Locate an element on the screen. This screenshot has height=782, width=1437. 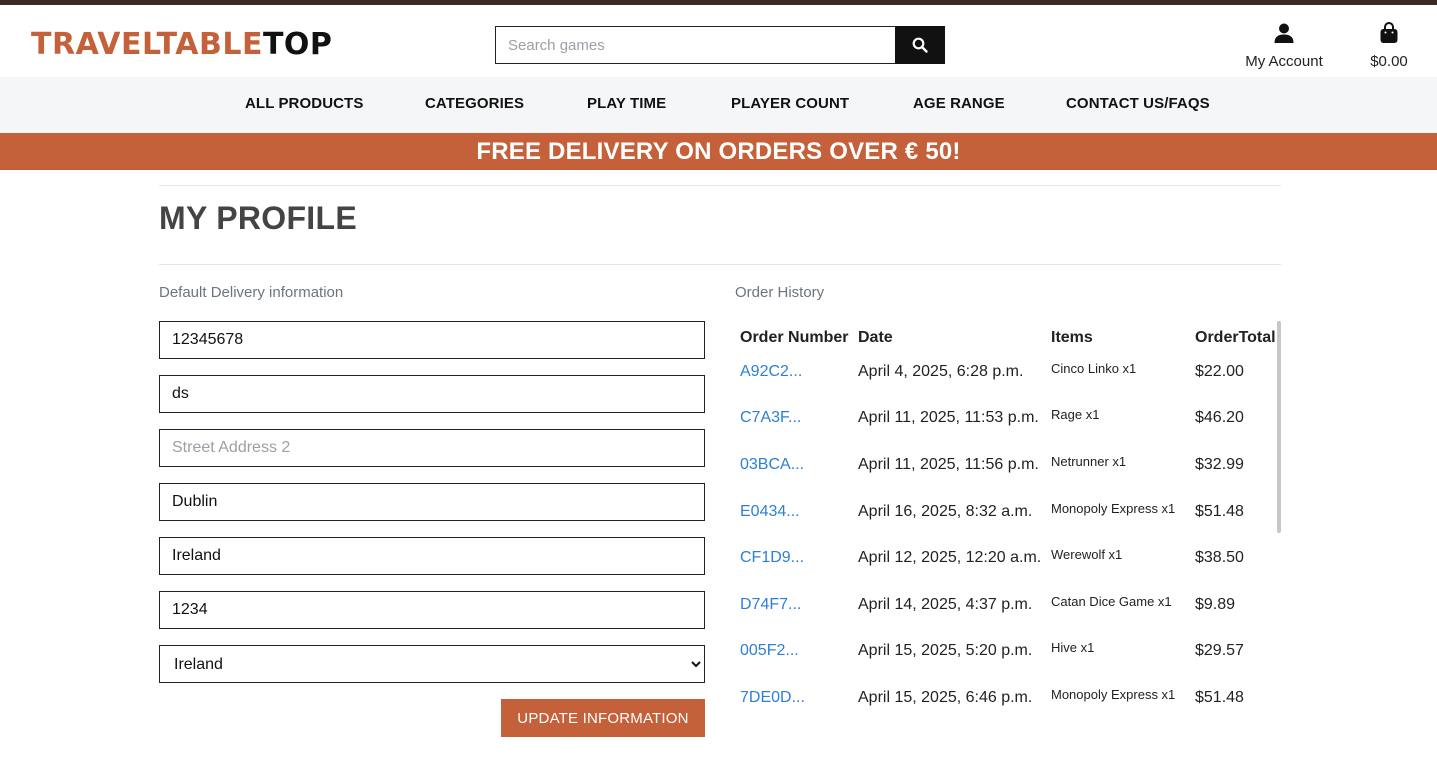
search-form is located at coordinates (720, 45).